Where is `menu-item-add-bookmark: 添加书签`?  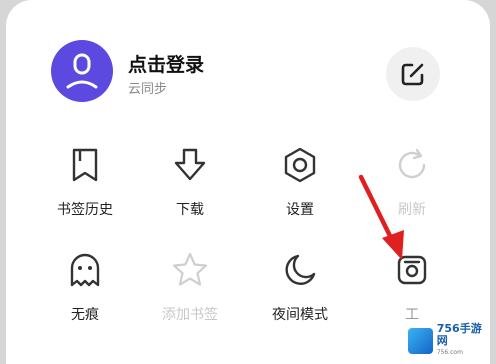
menu-item-add-bookmark: 添加书签 is located at coordinates (190, 290).